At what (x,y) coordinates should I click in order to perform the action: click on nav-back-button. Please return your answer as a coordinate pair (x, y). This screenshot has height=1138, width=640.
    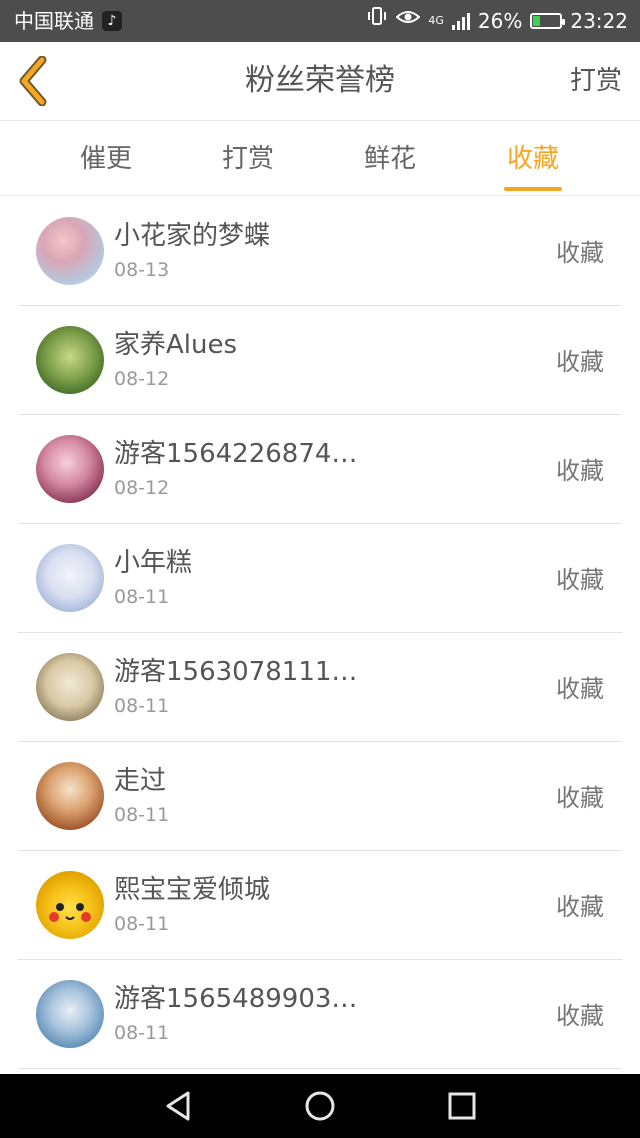
    Looking at the image, I should click on (178, 1106).